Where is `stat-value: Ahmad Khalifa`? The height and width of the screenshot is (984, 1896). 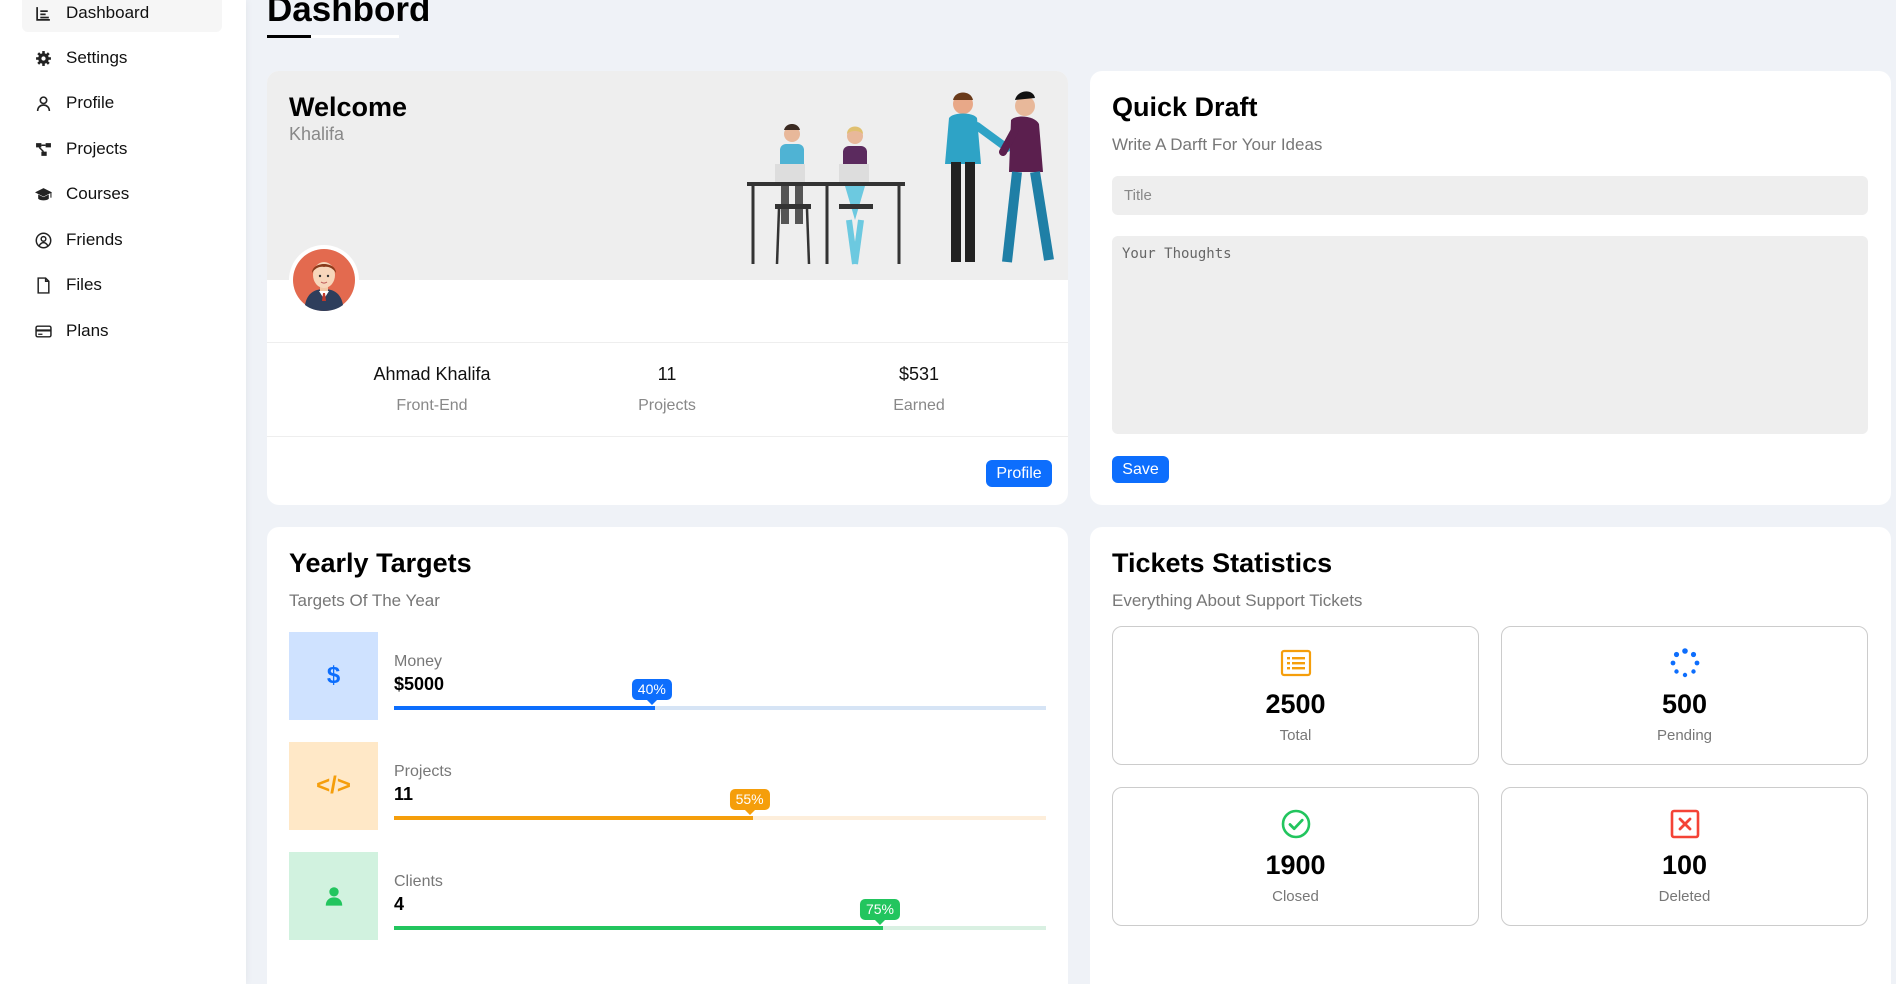
stat-value: Ahmad Khalifa is located at coordinates (432, 374).